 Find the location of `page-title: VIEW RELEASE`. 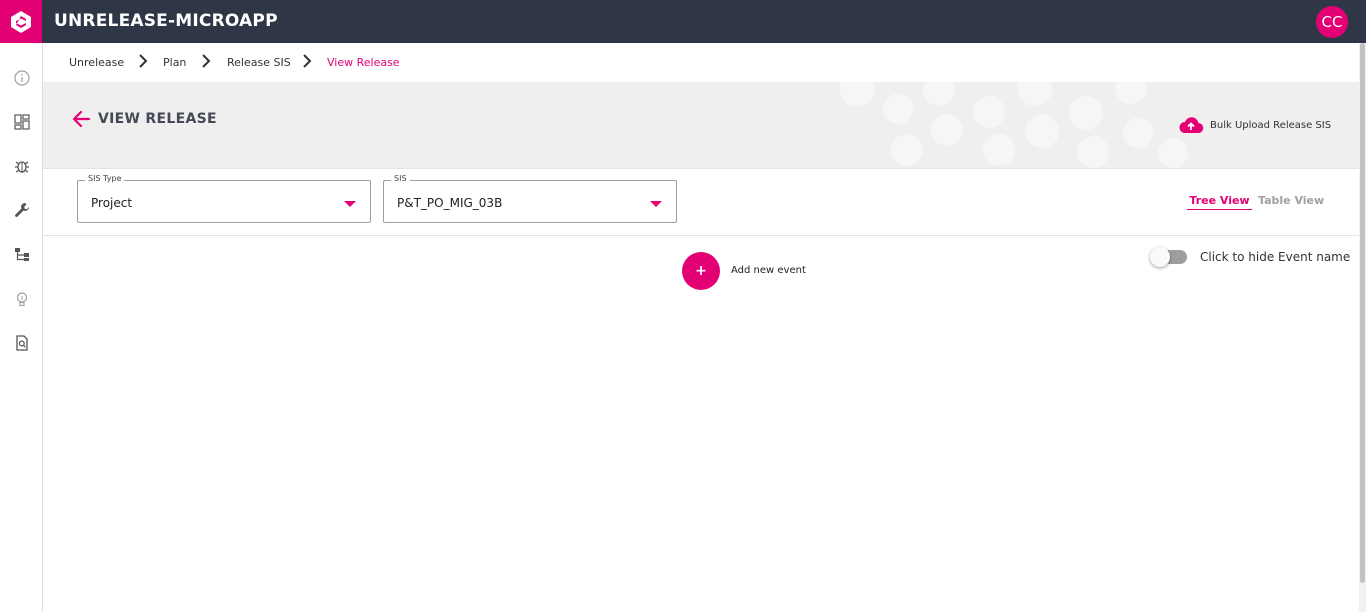

page-title: VIEW RELEASE is located at coordinates (157, 119).